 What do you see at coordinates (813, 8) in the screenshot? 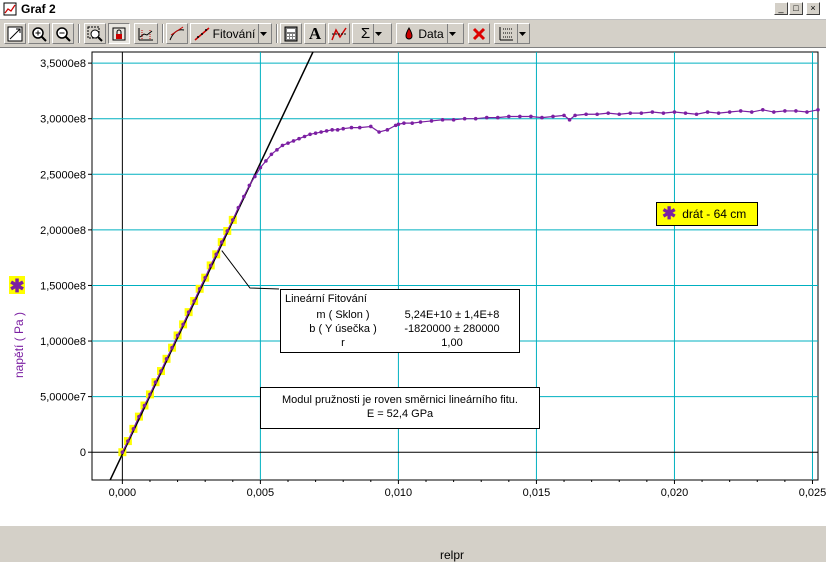
I see `close-button: ×` at bounding box center [813, 8].